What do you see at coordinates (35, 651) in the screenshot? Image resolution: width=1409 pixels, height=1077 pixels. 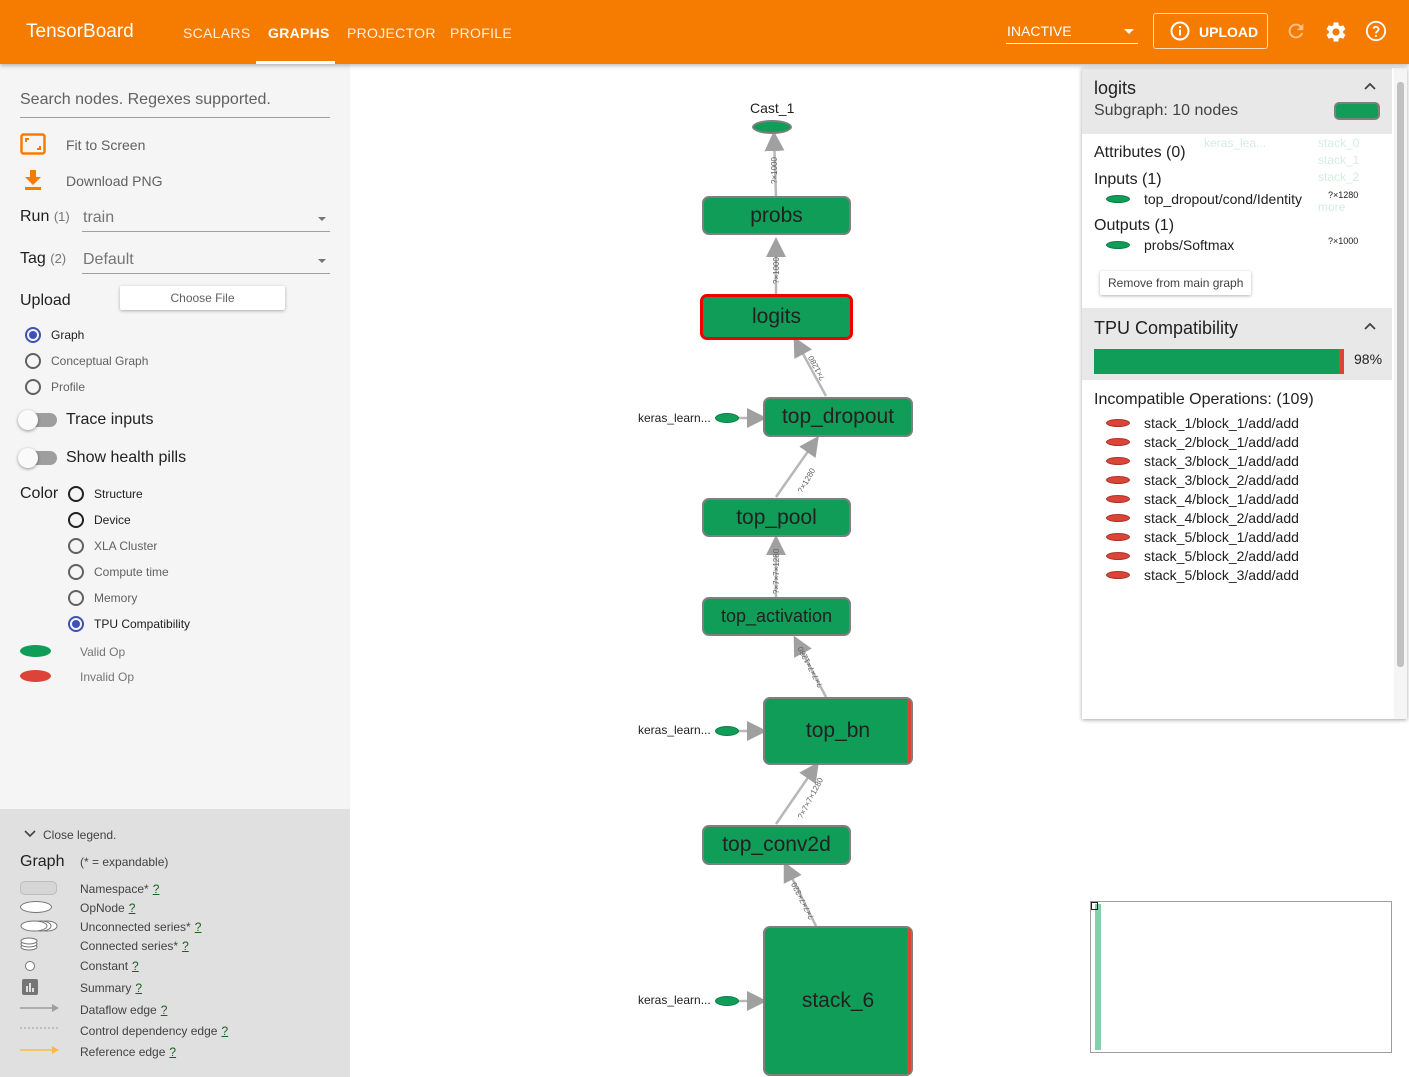 I see `valid-op-swatch` at bounding box center [35, 651].